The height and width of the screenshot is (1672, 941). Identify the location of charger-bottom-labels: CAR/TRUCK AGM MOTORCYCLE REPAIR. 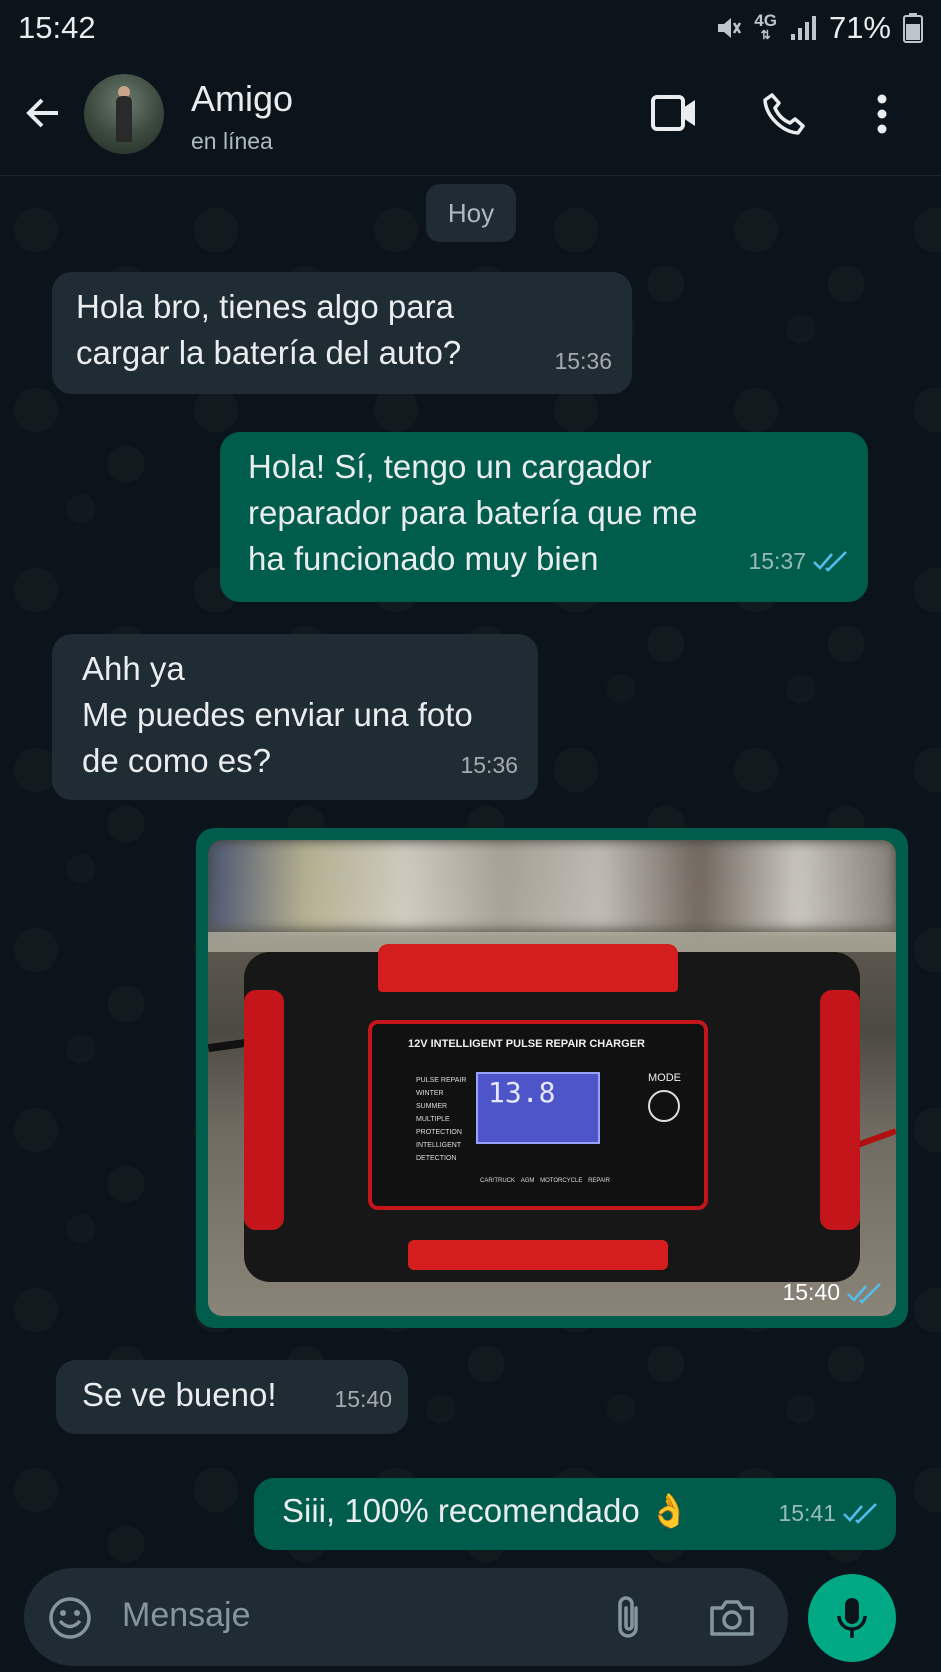
(545, 1181).